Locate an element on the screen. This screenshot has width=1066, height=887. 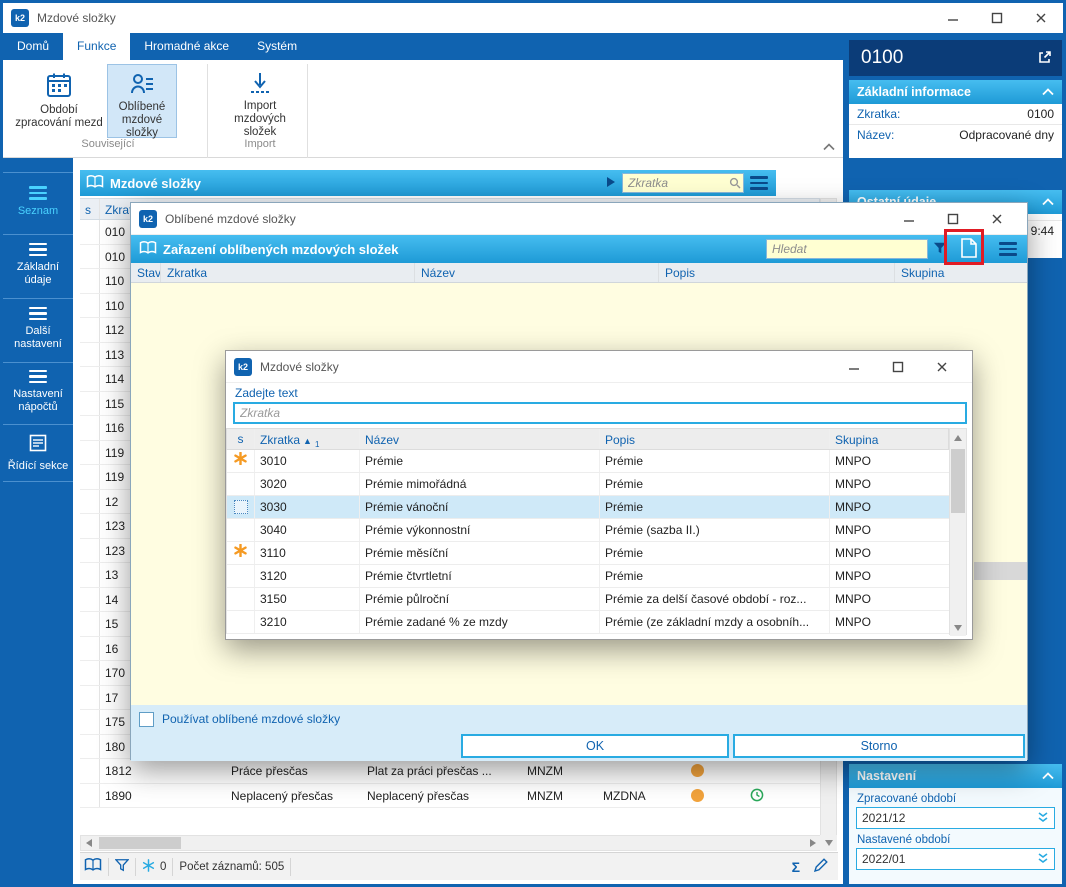
obdobi-zpracovani-mezd-button: Období zpracování mezd is located at coordinates (59, 101).